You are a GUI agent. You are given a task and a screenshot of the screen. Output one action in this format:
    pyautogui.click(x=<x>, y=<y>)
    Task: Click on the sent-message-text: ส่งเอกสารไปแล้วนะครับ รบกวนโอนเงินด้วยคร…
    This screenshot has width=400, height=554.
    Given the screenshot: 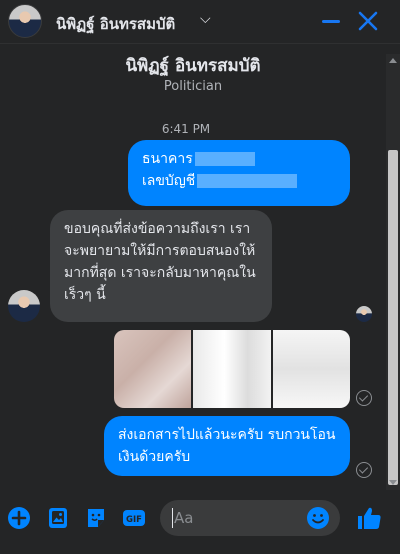 What is the action you would take?
    pyautogui.click(x=227, y=446)
    